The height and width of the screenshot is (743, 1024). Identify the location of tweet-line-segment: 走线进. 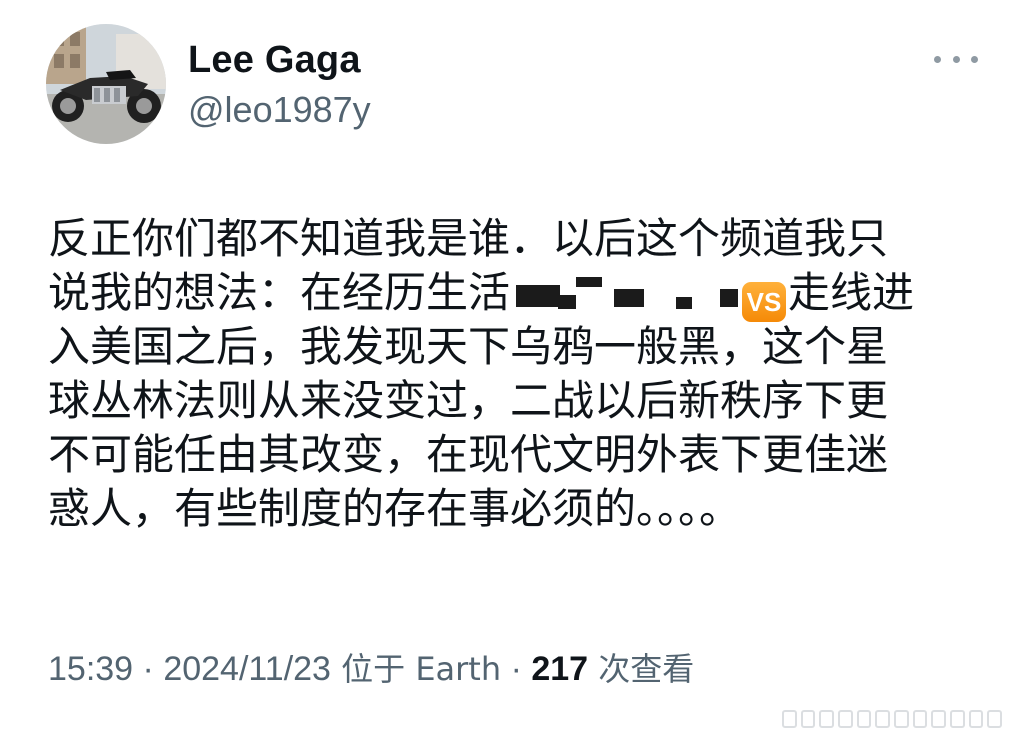
(851, 292).